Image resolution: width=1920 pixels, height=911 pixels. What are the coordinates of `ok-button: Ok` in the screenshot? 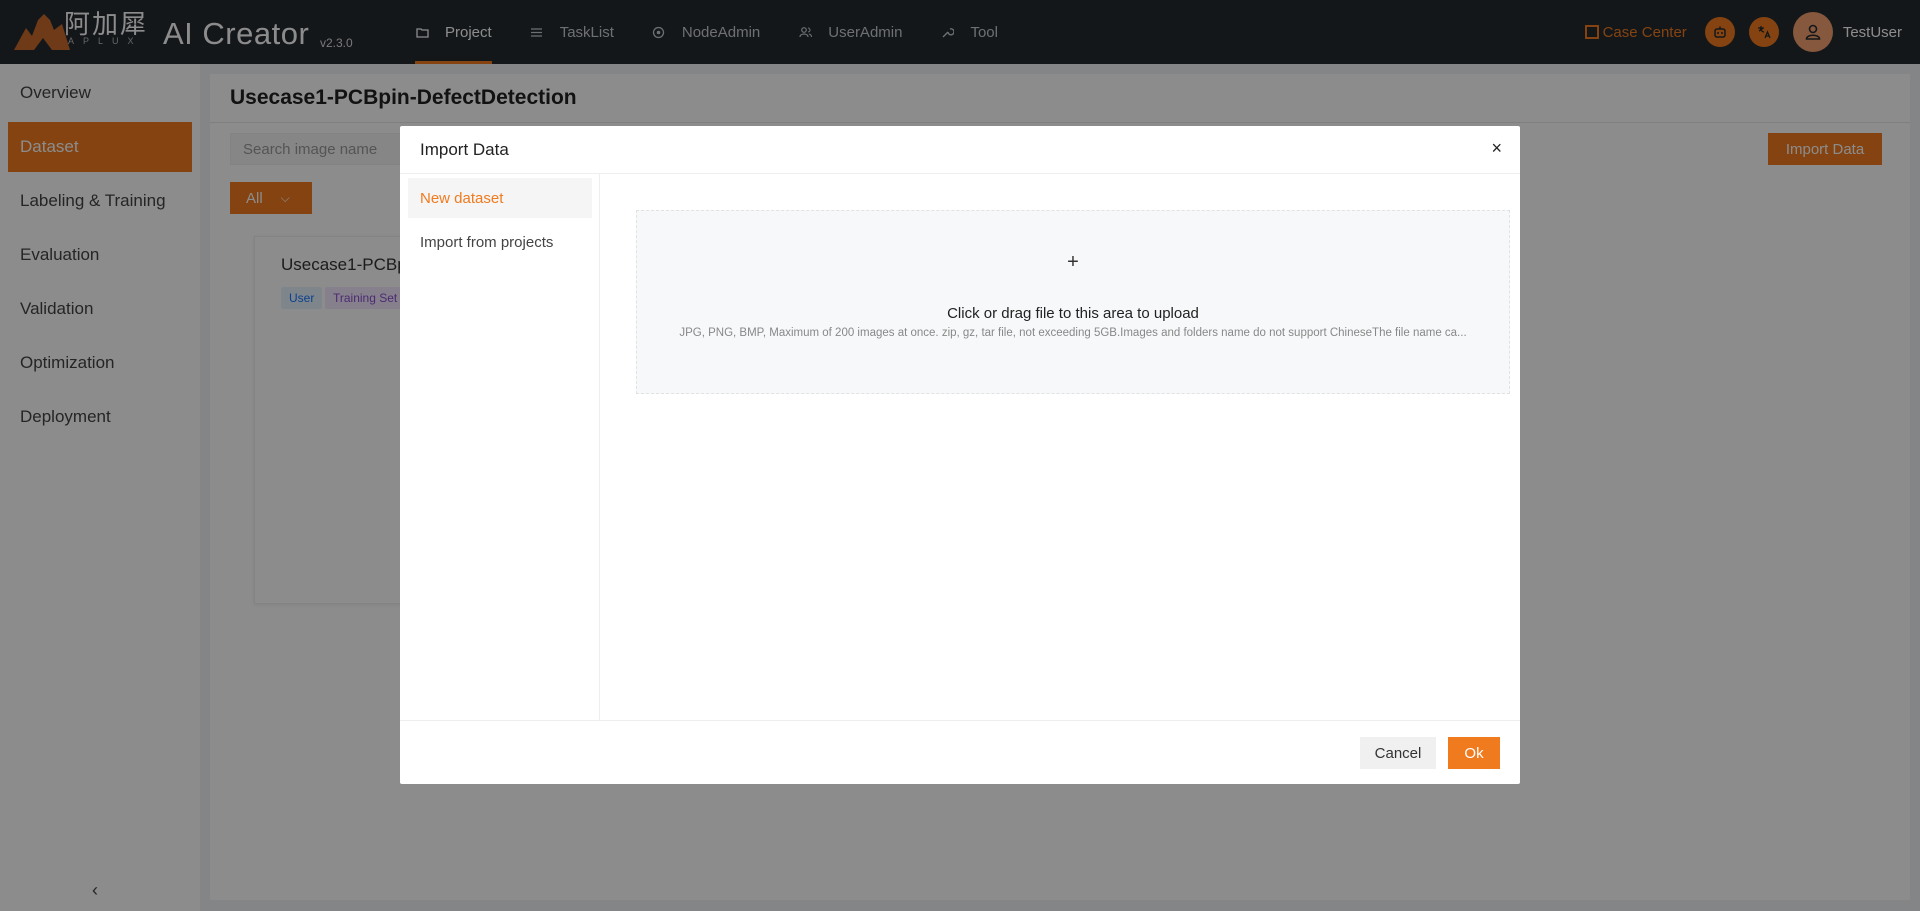 It's located at (1474, 753).